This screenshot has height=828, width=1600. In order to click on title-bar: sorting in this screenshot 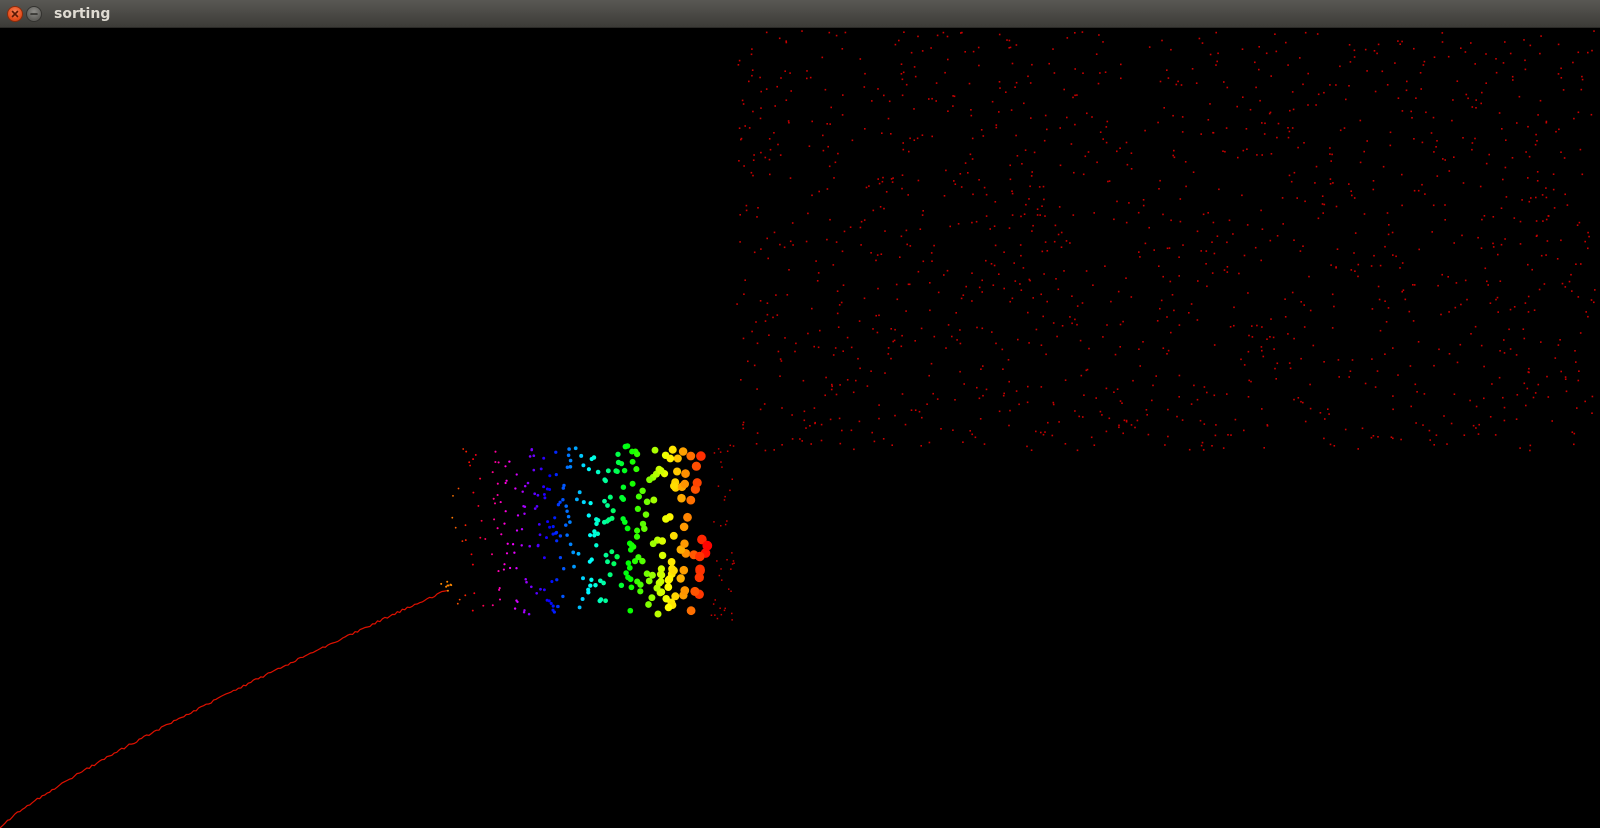, I will do `click(800, 14)`.